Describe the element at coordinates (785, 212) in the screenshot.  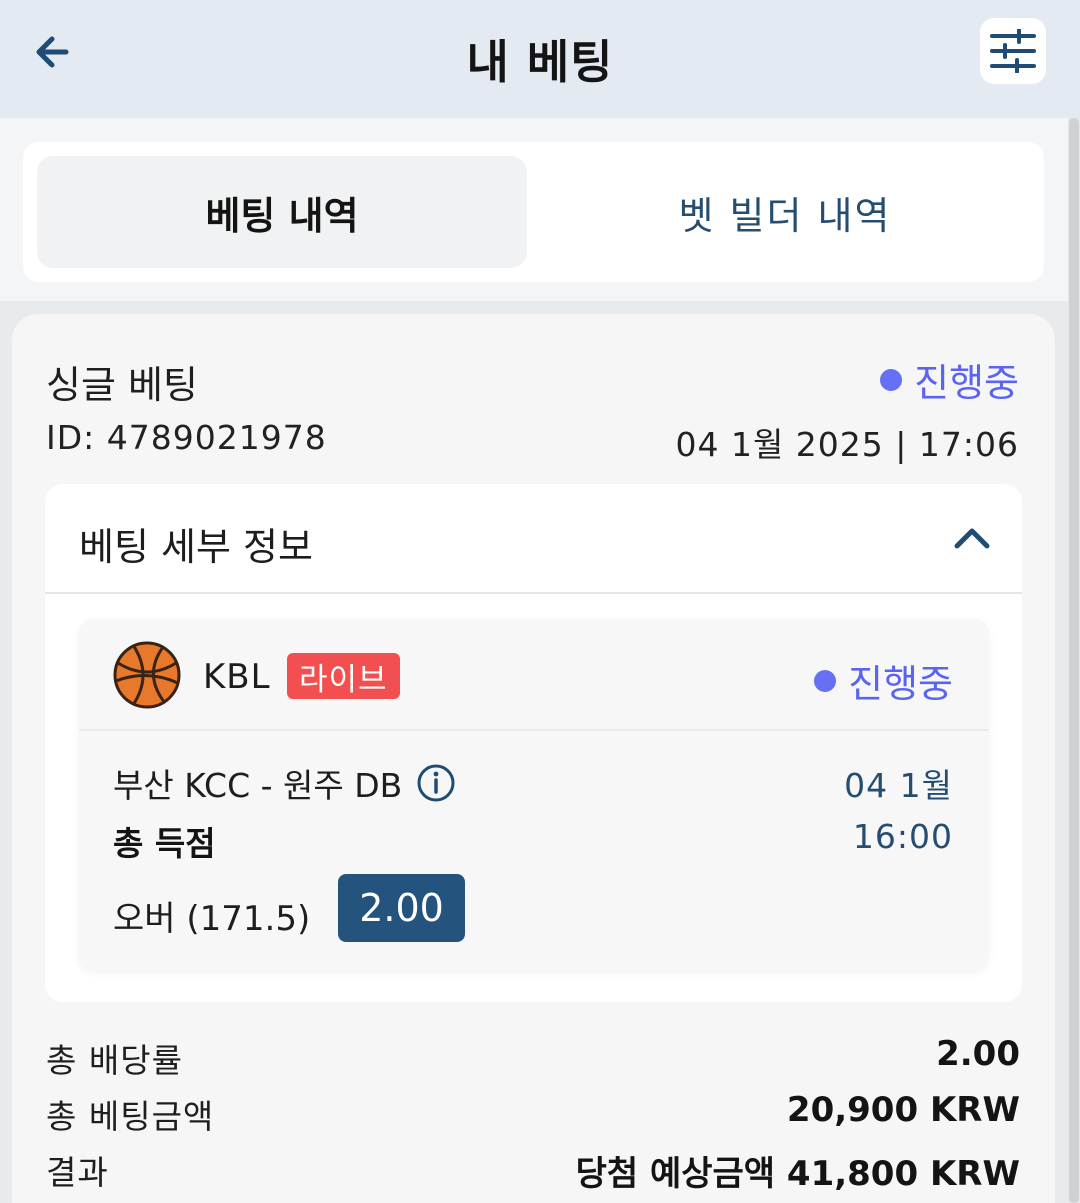
I see `tab-bet-builder-history: 벳 빌더 내역` at that location.